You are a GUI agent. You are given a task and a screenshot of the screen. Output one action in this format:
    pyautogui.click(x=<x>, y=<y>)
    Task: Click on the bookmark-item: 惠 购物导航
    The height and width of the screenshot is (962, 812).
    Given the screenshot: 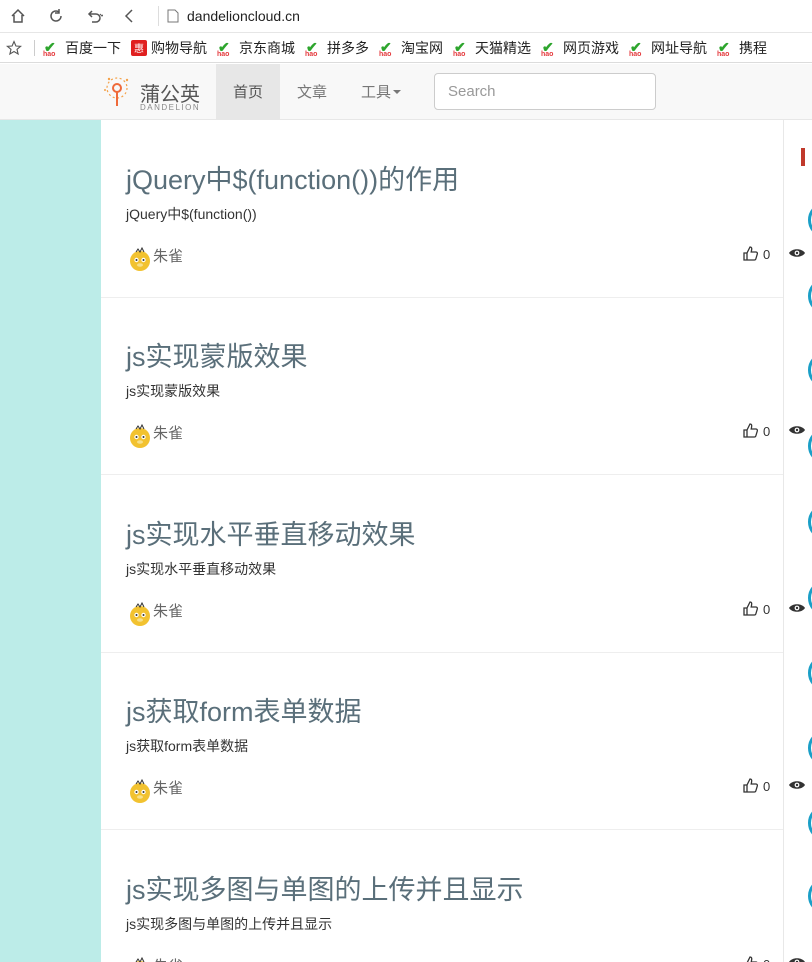 What is the action you would take?
    pyautogui.click(x=169, y=48)
    